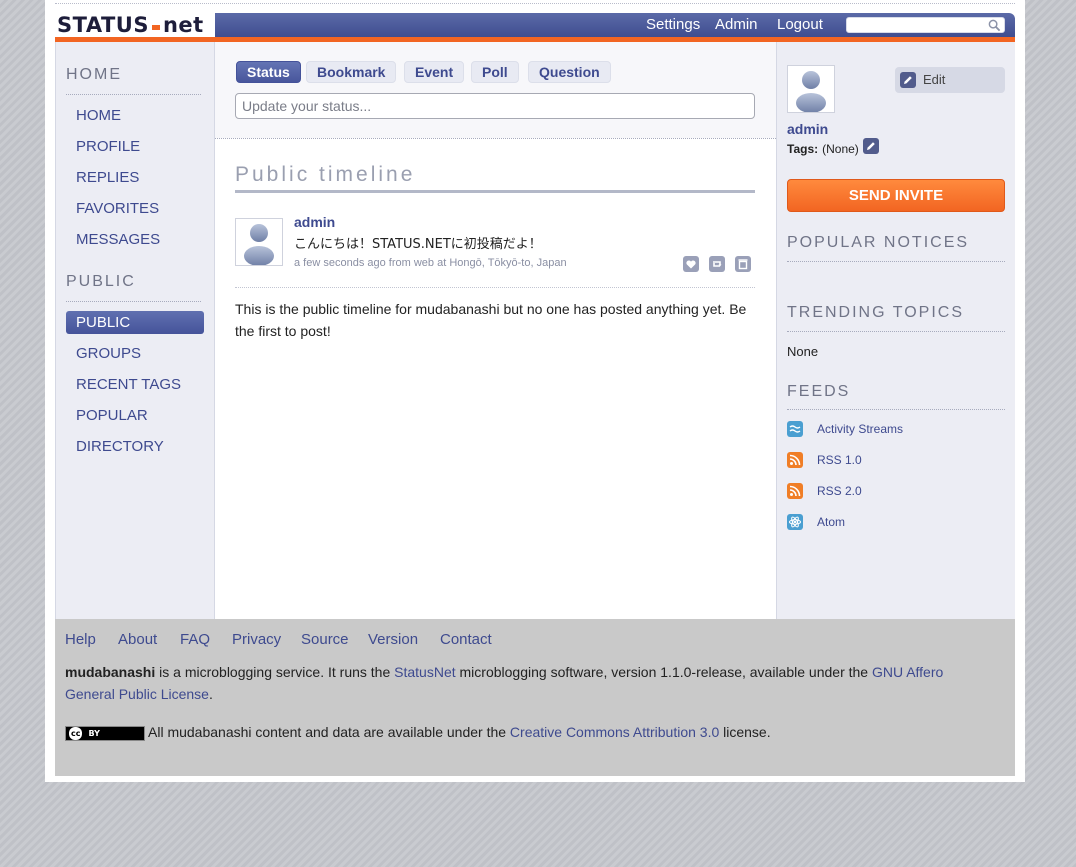 This screenshot has height=867, width=1076. I want to click on edit-tags-button, so click(871, 146).